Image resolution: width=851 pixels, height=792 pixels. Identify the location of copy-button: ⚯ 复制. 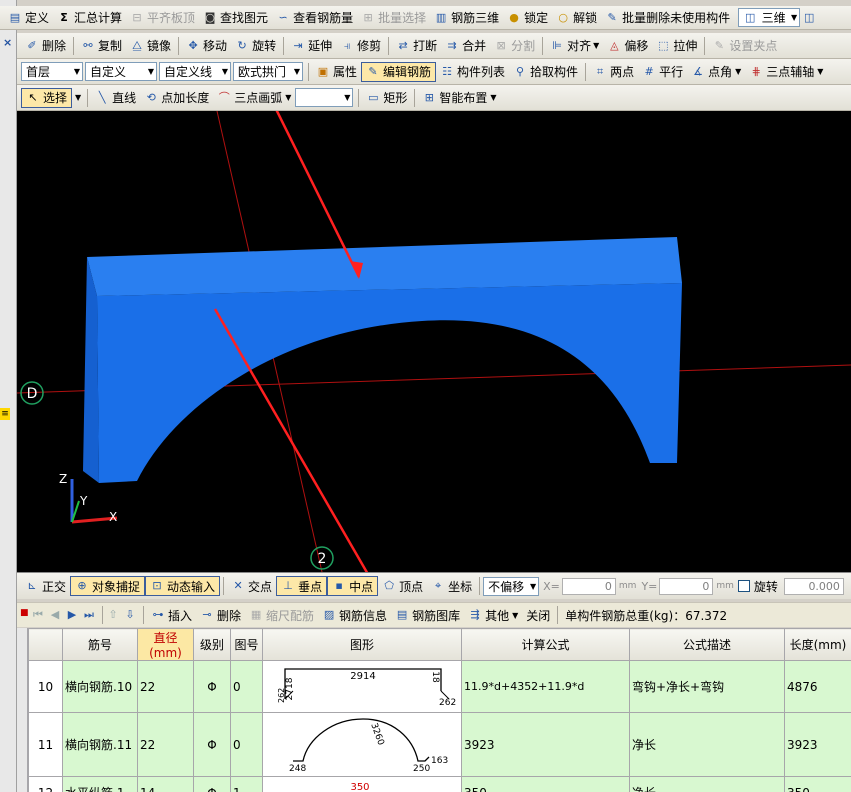
(101, 46).